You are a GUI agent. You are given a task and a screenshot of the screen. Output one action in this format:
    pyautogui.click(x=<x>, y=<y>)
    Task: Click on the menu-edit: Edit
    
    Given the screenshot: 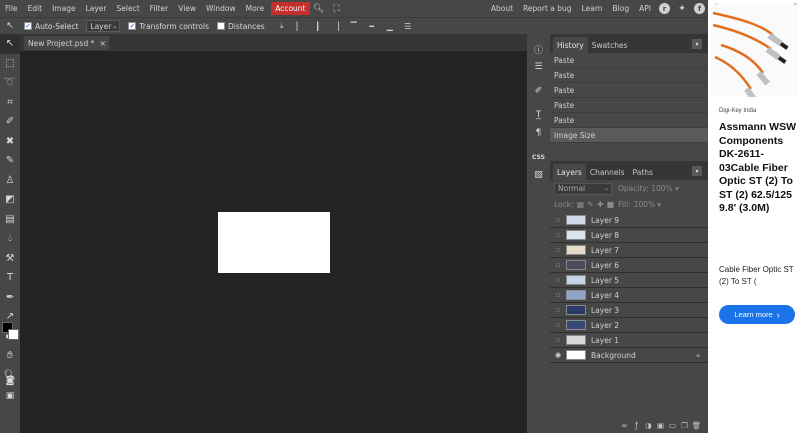 What is the action you would take?
    pyautogui.click(x=35, y=8)
    